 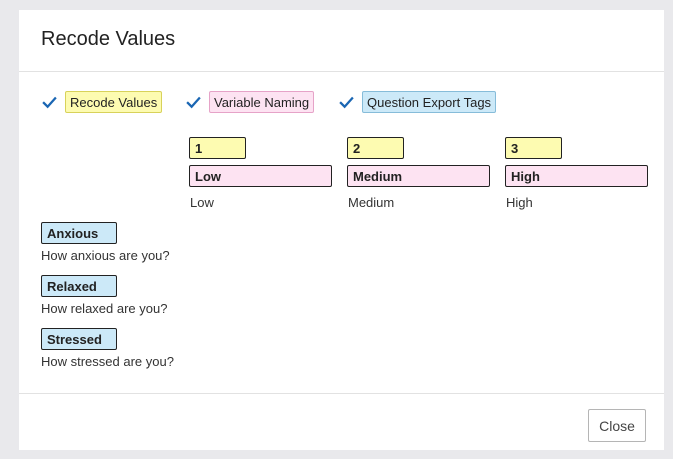 I want to click on dialog-header: Recode Values, so click(x=341, y=41).